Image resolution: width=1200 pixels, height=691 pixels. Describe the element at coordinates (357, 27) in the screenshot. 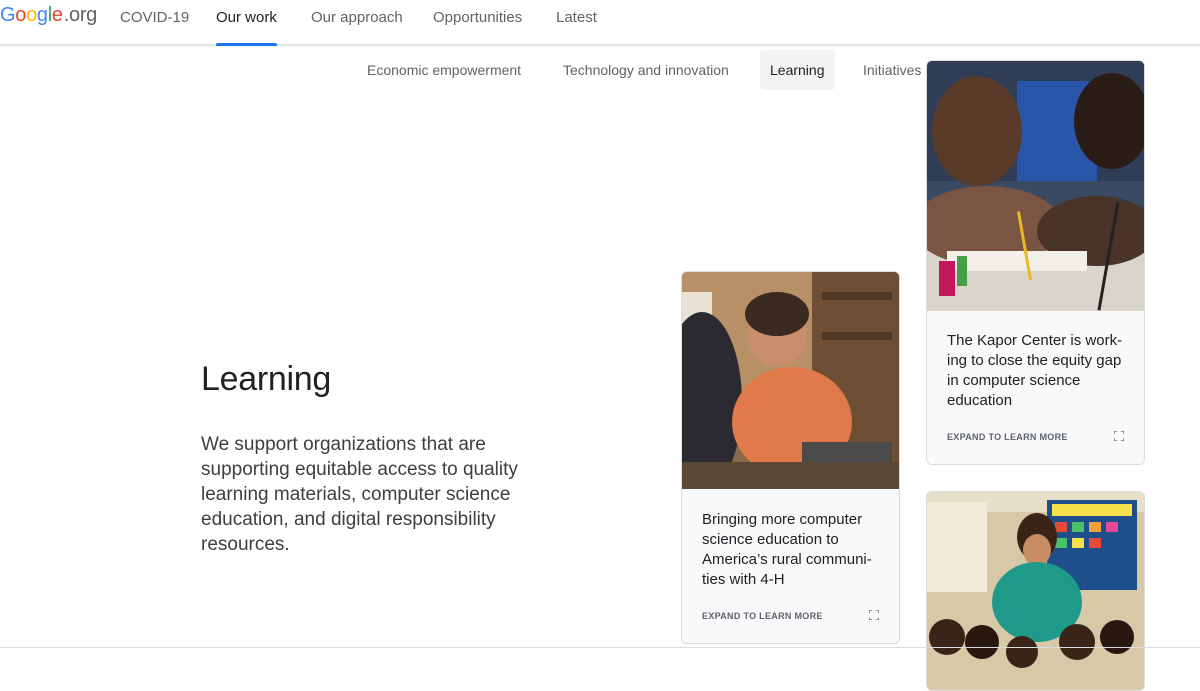

I see `nav-our-approach: Our approach` at that location.